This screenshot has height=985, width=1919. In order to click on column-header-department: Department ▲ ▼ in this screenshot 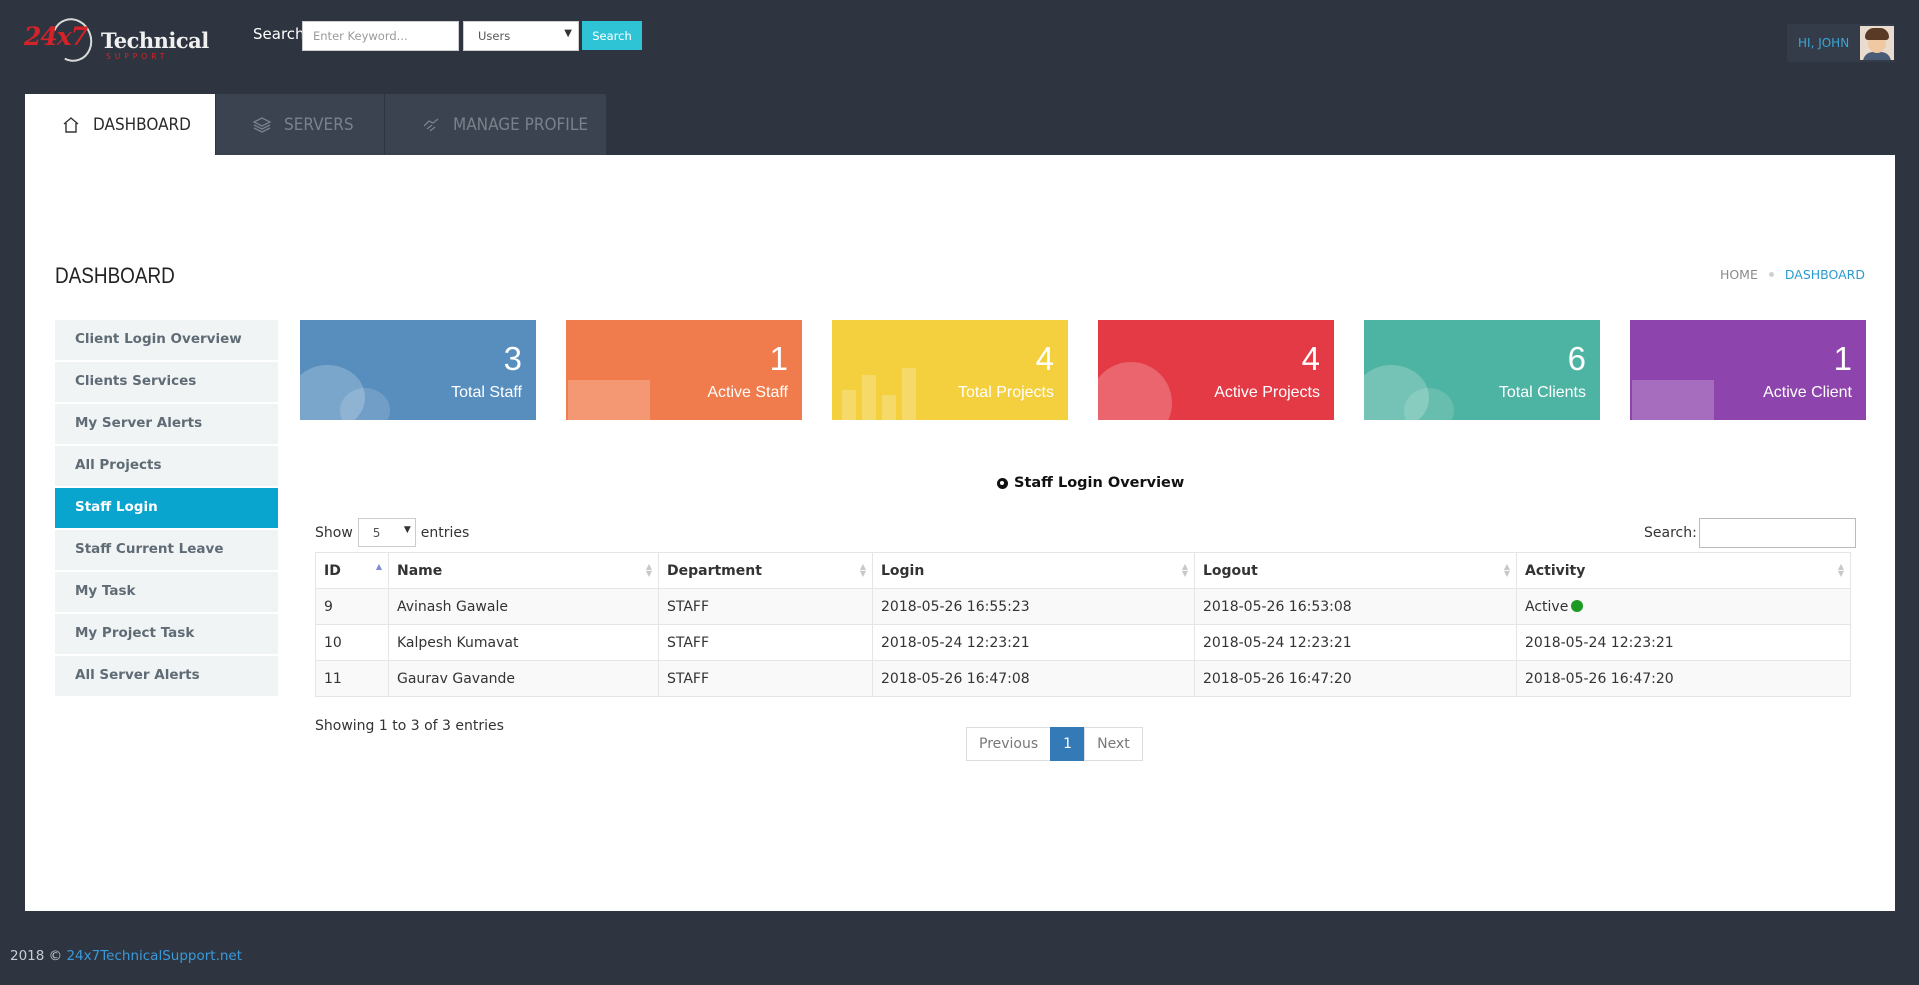, I will do `click(765, 570)`.